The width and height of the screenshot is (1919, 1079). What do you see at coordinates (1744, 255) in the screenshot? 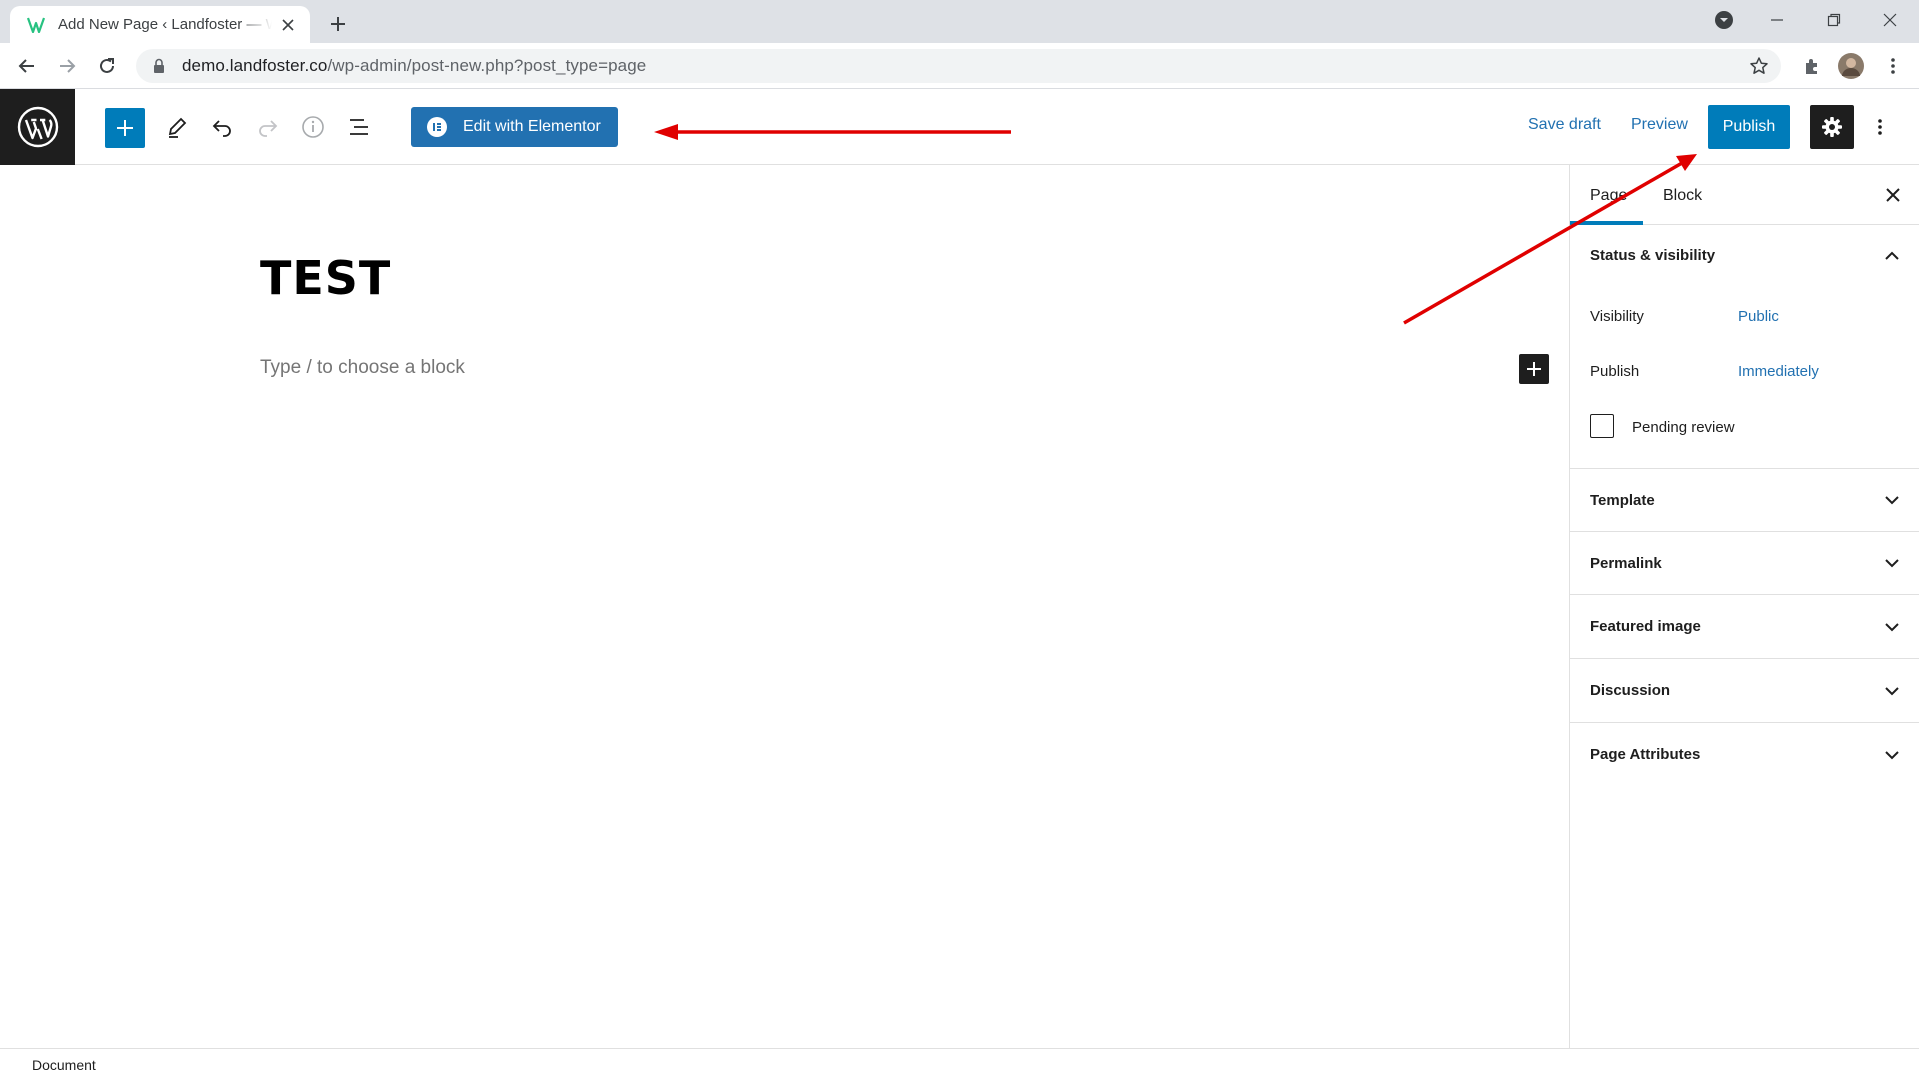
I see `panel-status-visibility: Status & visibility` at bounding box center [1744, 255].